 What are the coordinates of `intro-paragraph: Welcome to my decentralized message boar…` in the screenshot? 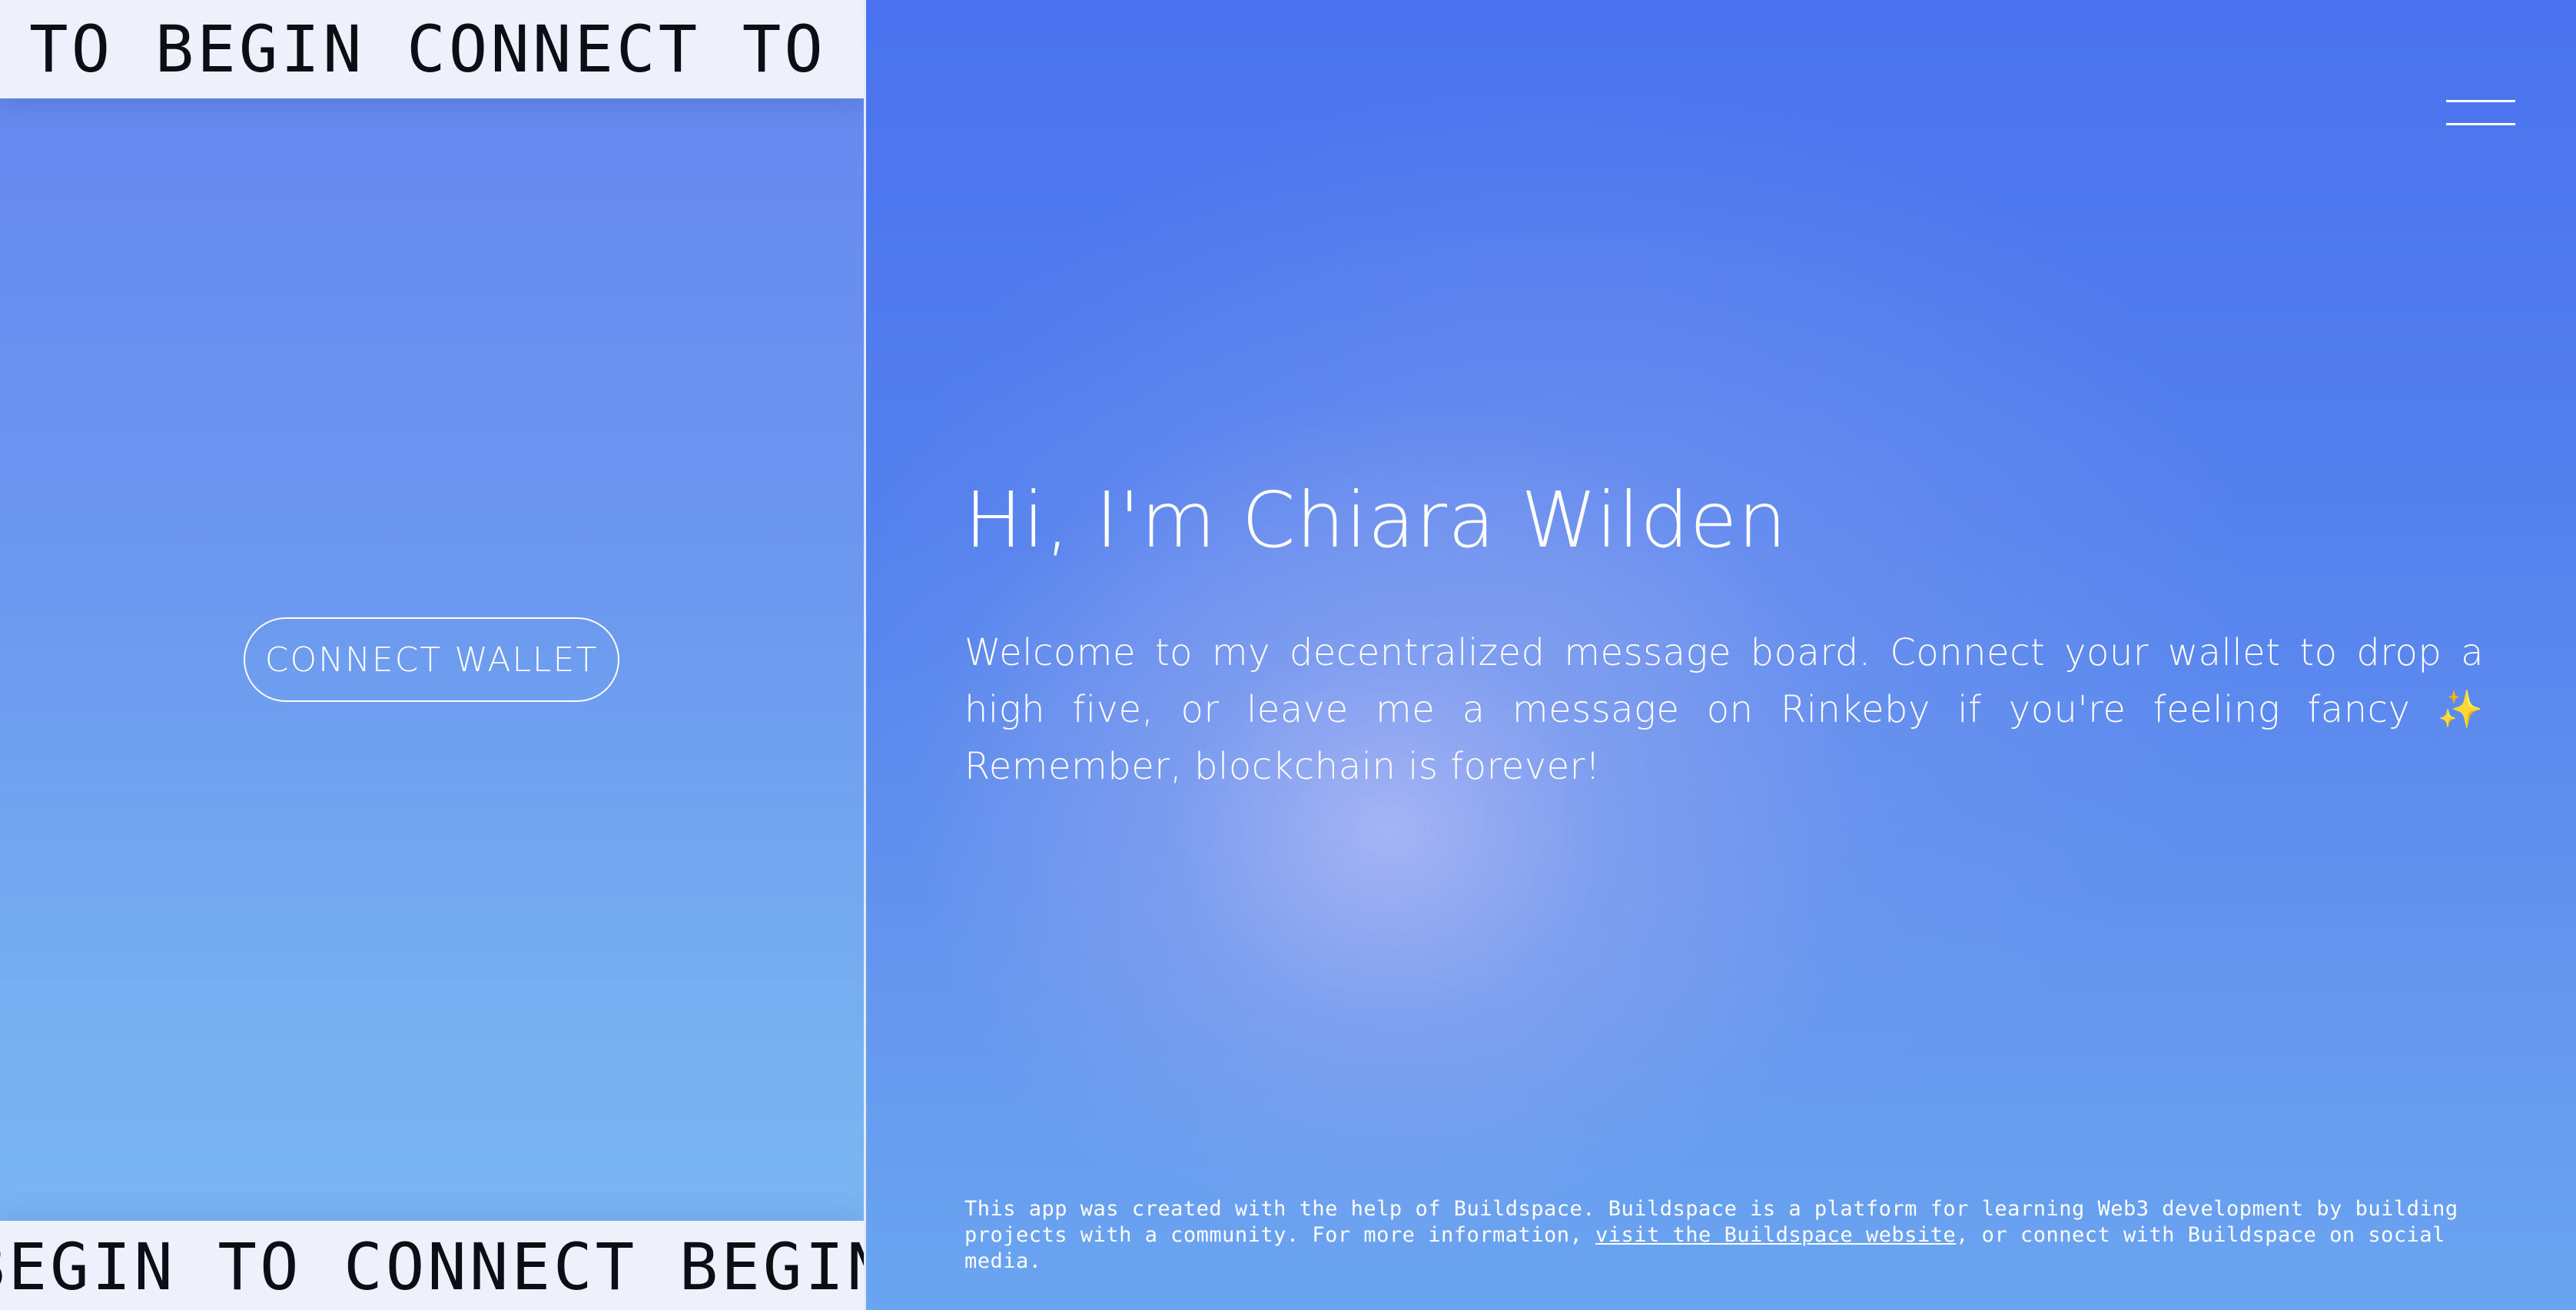 It's located at (1724, 709).